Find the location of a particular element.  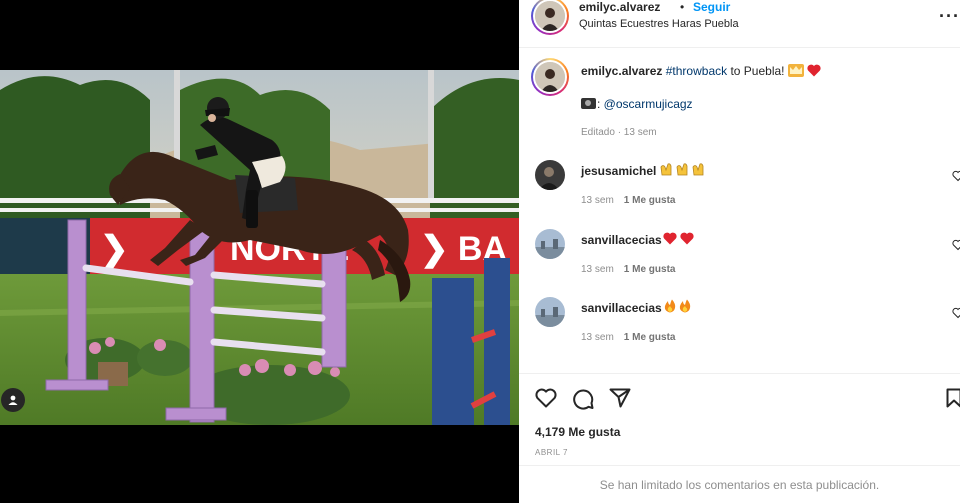

author-username: emilyc.alvarez is located at coordinates (619, 7).